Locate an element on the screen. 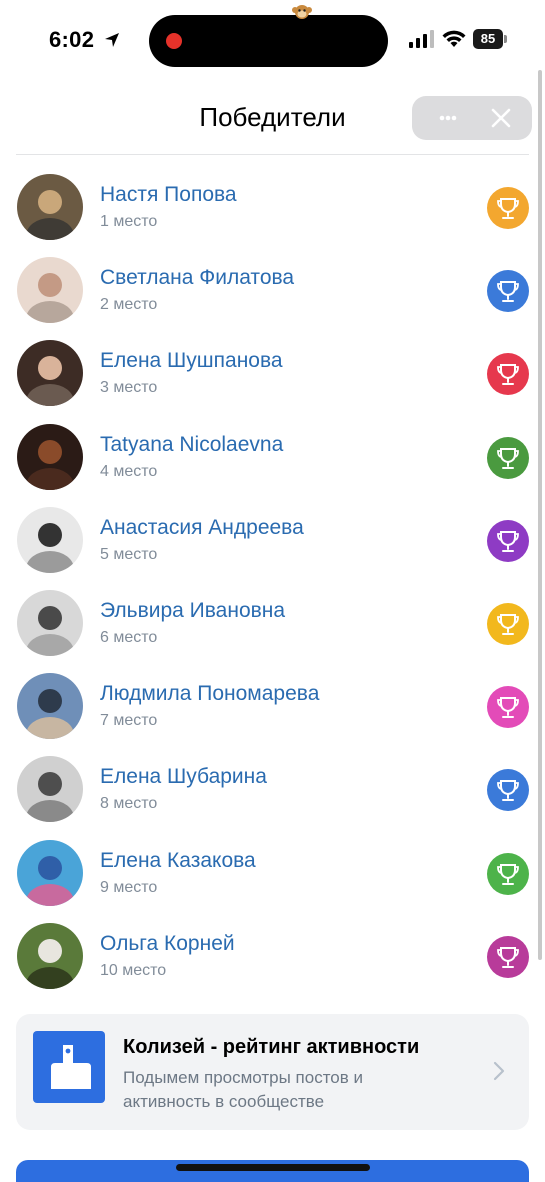 The width and height of the screenshot is (545, 1182). winner-name: Эльвира Ивановна is located at coordinates (192, 611).